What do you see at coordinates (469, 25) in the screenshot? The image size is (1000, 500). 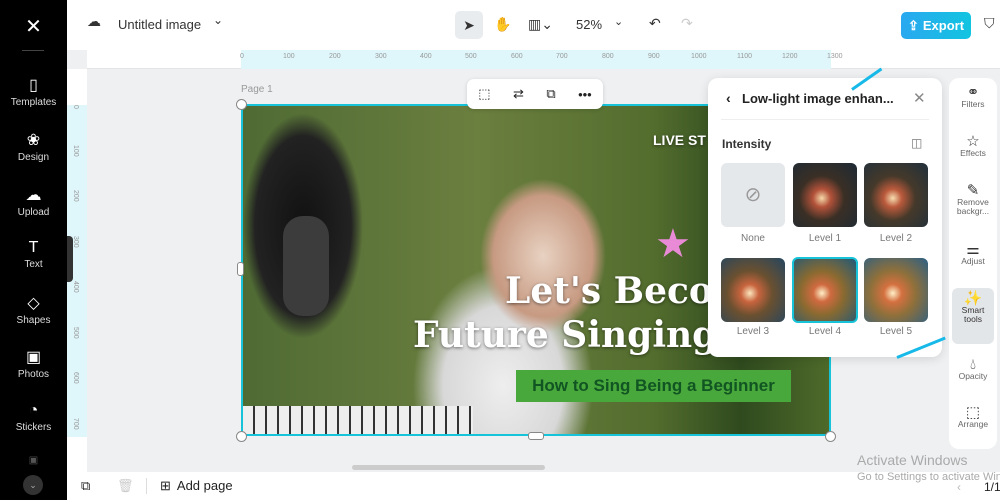 I see `select-tool-icon: ➤` at bounding box center [469, 25].